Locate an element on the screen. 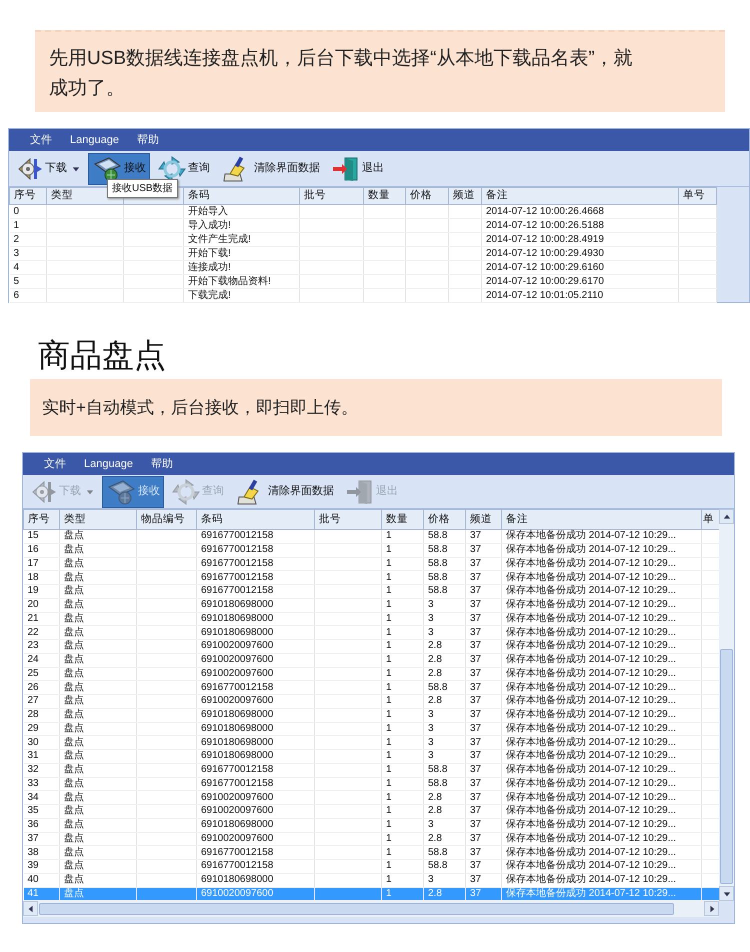 Image resolution: width=750 pixels, height=952 pixels. table-cell: 导入成功! is located at coordinates (242, 225).